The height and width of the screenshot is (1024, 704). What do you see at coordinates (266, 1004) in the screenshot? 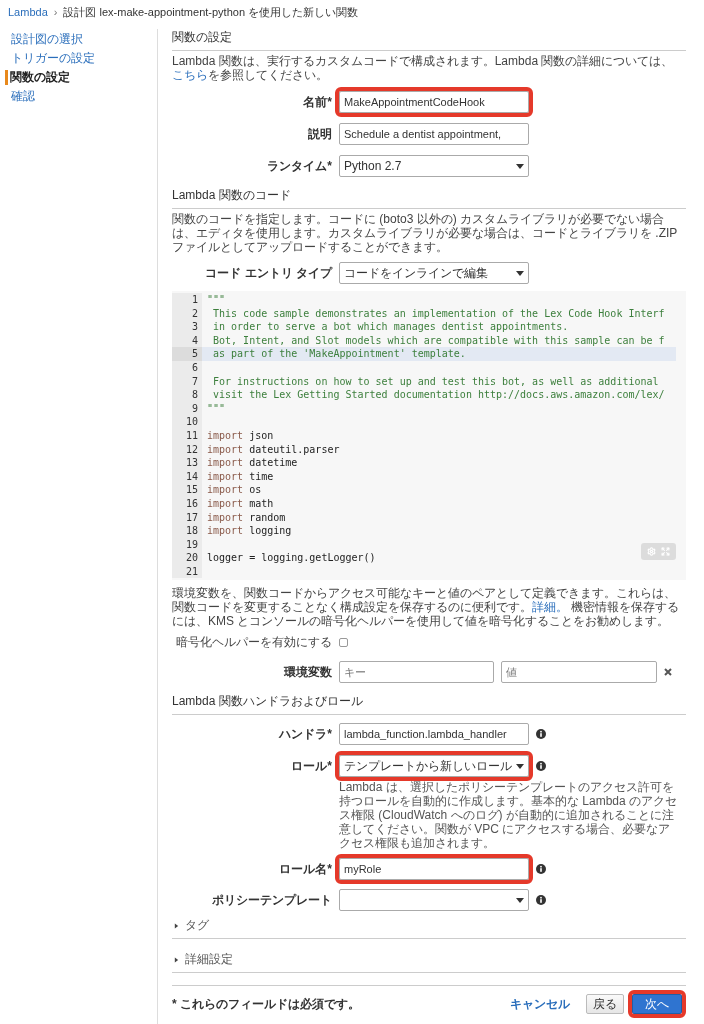
I see `required-note: * これらのフィールドは必須です。` at bounding box center [266, 1004].